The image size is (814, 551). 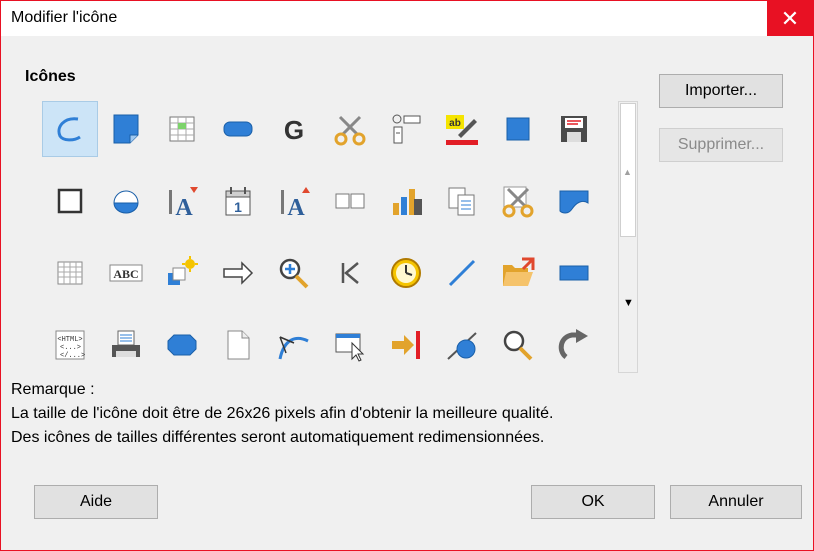 I want to click on spreadsheet-table-icon, so click(x=182, y=129).